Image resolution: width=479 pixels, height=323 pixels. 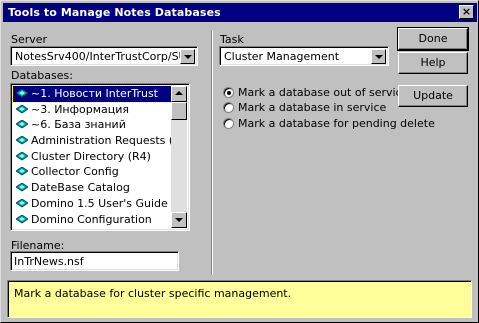 What do you see at coordinates (94, 261) in the screenshot?
I see `filename-field: InTrNews.nsf` at bounding box center [94, 261].